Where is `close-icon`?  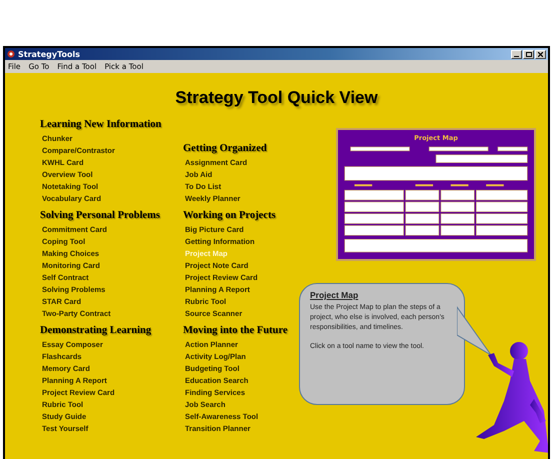
close-icon is located at coordinates (540, 54).